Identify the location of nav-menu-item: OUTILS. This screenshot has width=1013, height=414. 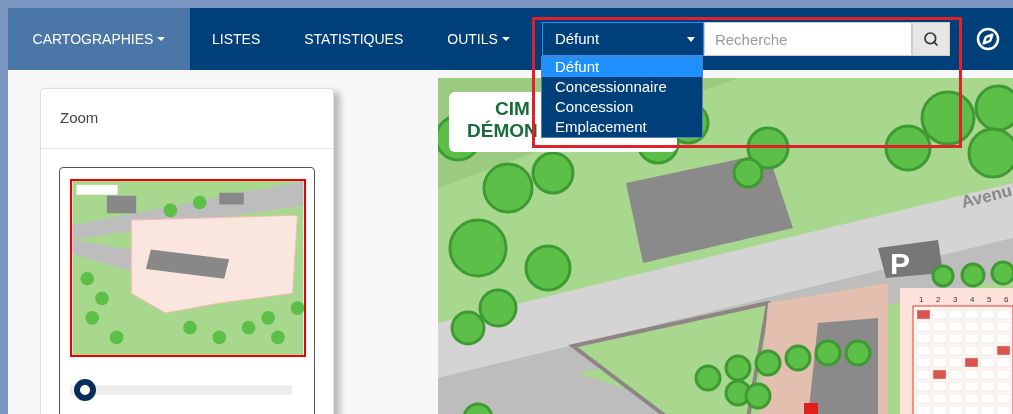
(478, 39).